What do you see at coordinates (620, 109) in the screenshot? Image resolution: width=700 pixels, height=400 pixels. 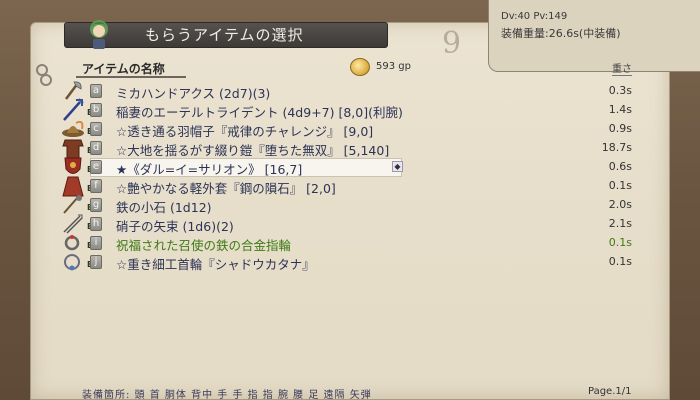 I see `item-weight: 1.4s` at bounding box center [620, 109].